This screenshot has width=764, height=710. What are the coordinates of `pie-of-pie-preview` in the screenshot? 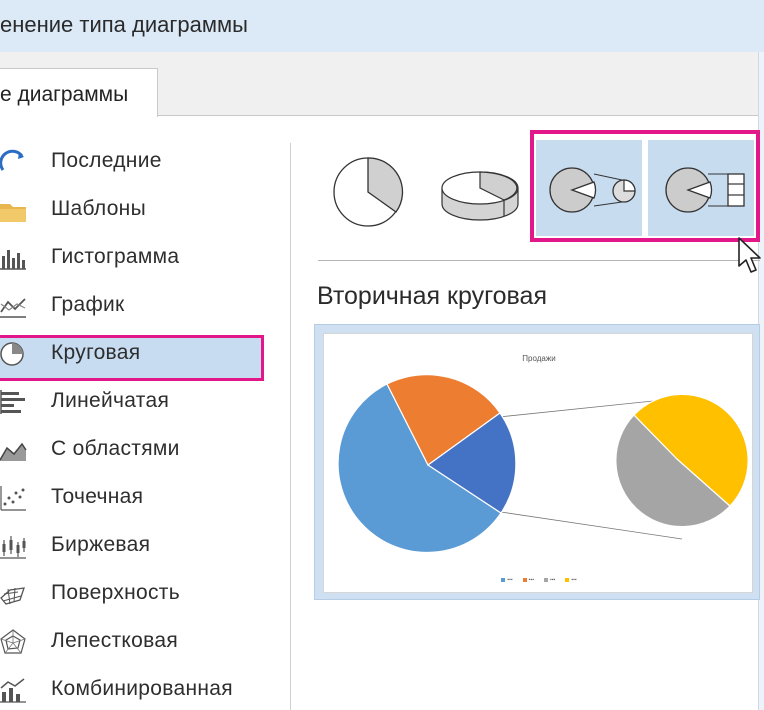 It's located at (543, 464).